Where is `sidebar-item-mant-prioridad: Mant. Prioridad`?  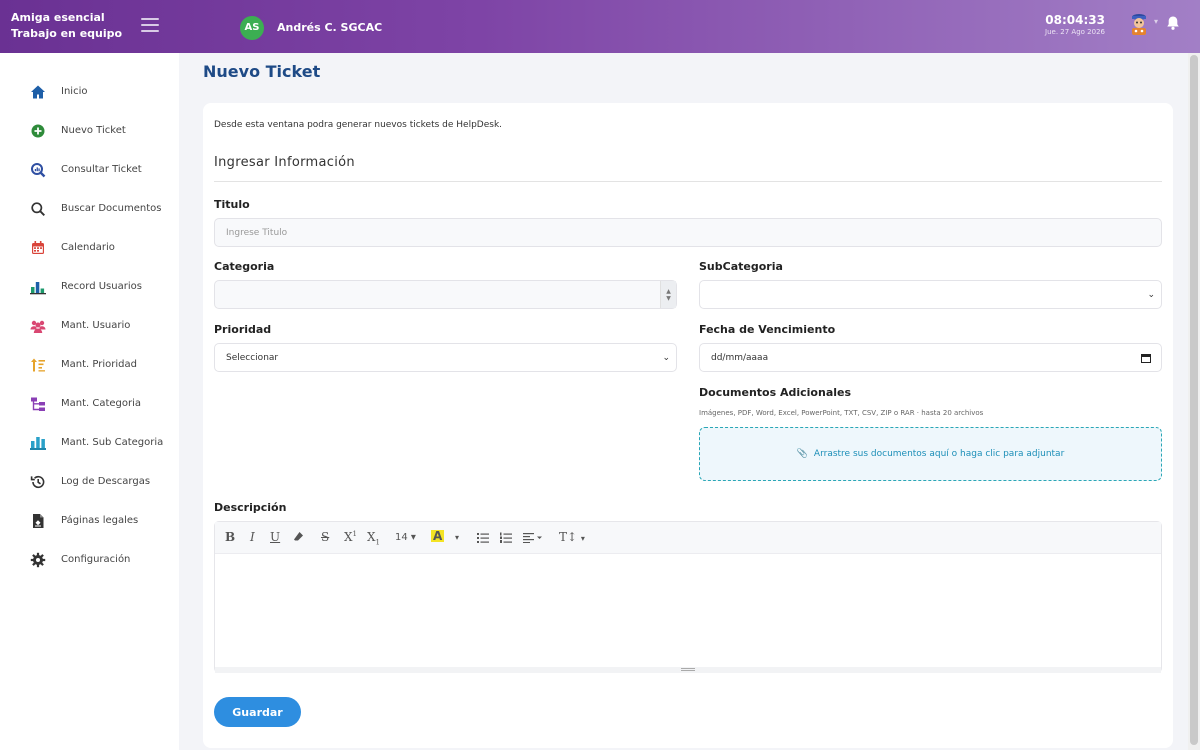
sidebar-item-mant-prioridad: Mant. Prioridad is located at coordinates (89, 364).